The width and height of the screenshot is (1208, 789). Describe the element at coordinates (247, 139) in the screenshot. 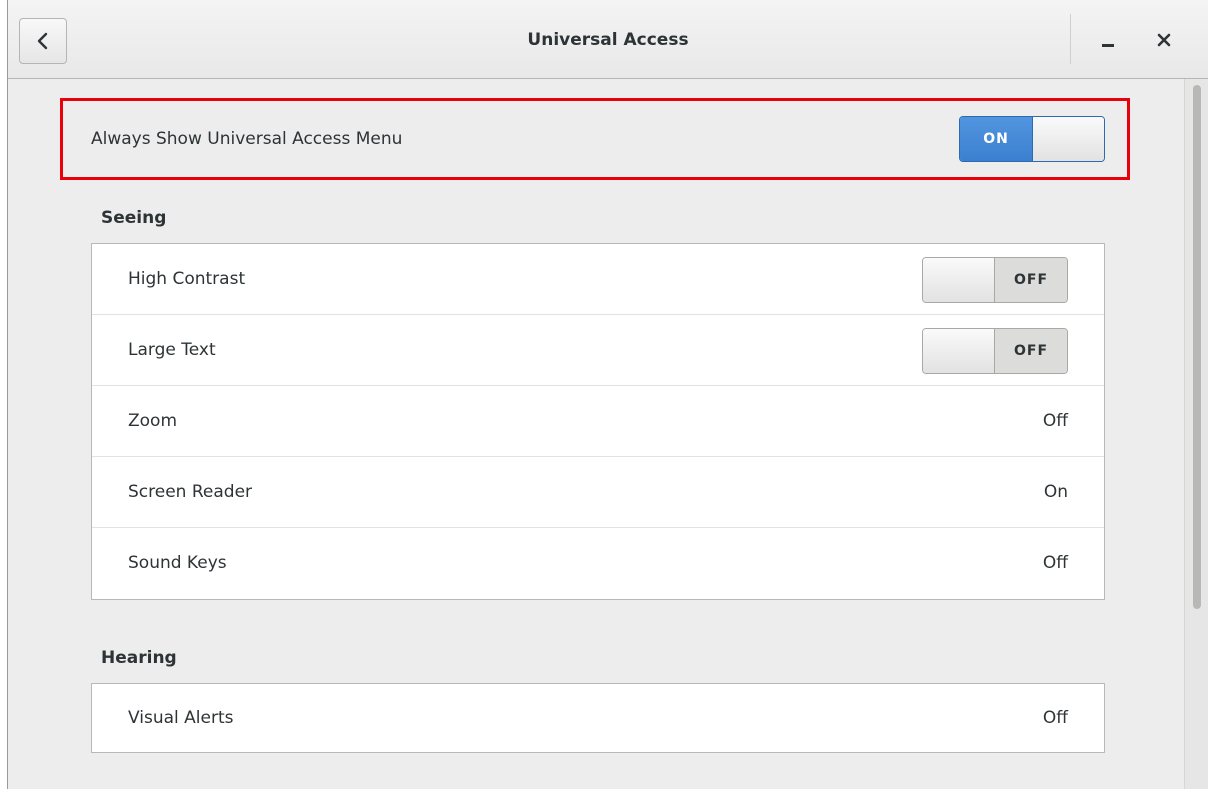

I see `always-show-menu-label: Always Show Universal Access Menu` at that location.